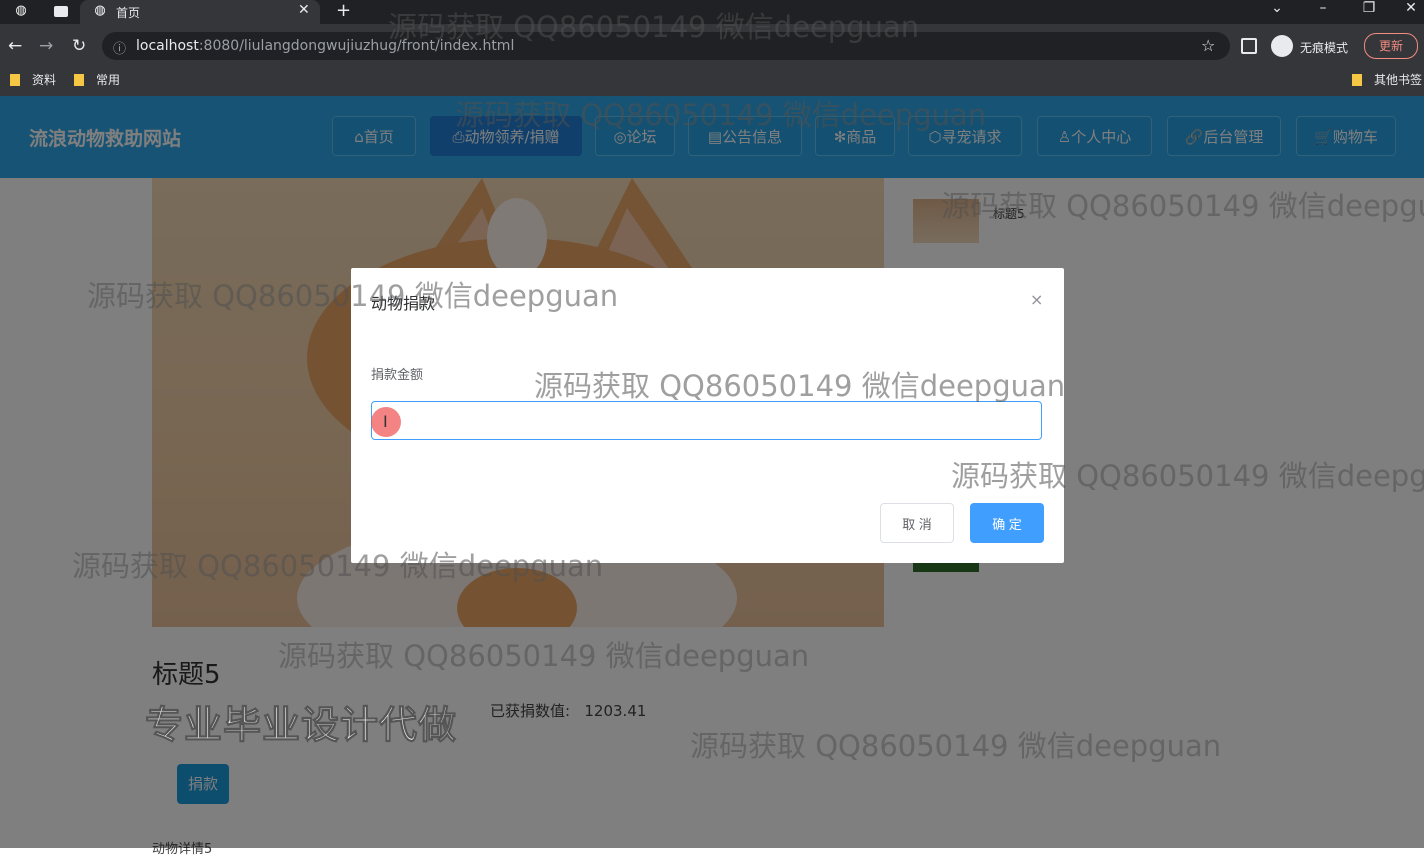 The width and height of the screenshot is (1424, 857). What do you see at coordinates (1324, 48) in the screenshot?
I see `incognito-label: 无痕模式` at bounding box center [1324, 48].